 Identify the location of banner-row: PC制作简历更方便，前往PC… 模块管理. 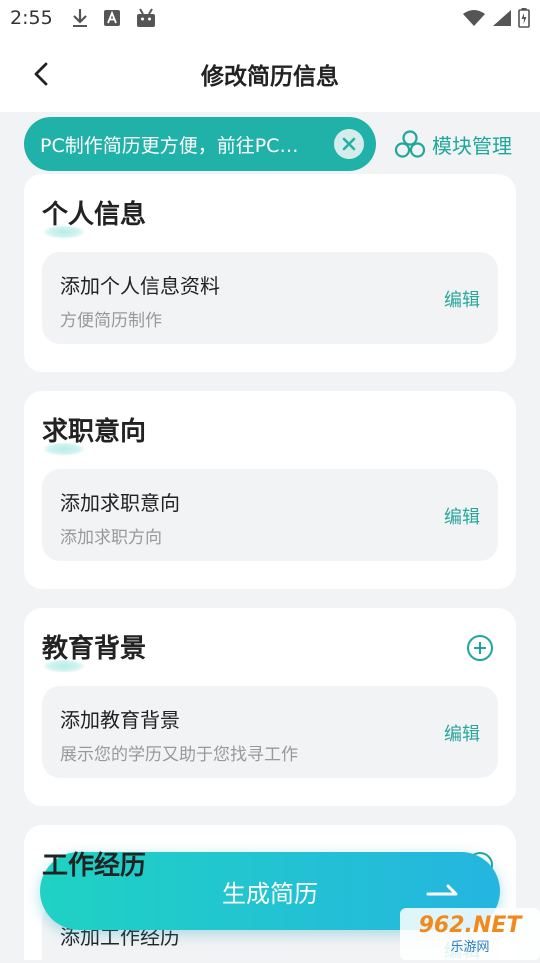
(274, 144).